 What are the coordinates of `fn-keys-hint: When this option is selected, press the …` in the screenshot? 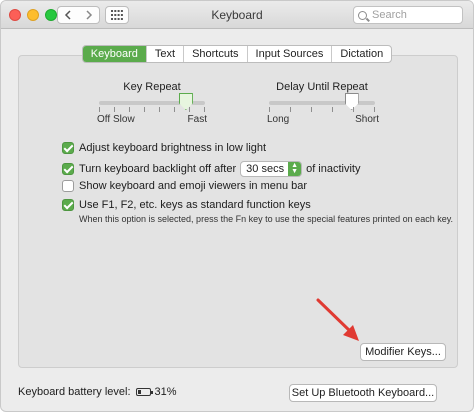 It's located at (266, 219).